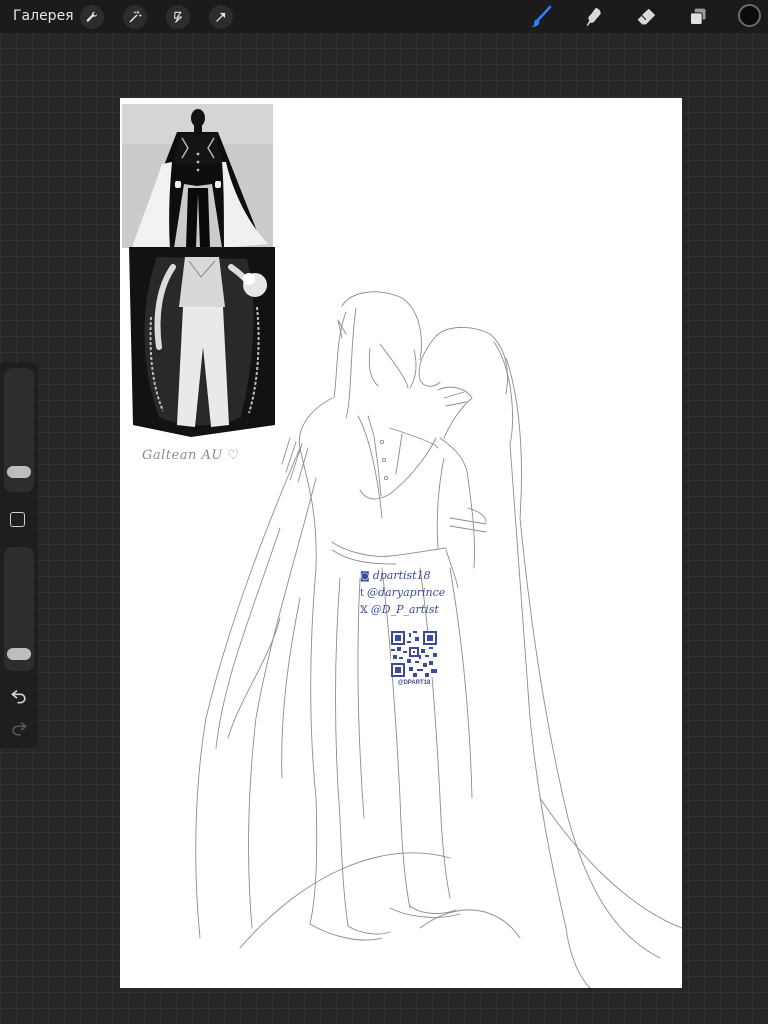 Image resolution: width=768 pixels, height=1024 pixels. What do you see at coordinates (19, 430) in the screenshot?
I see `brush-size-slider` at bounding box center [19, 430].